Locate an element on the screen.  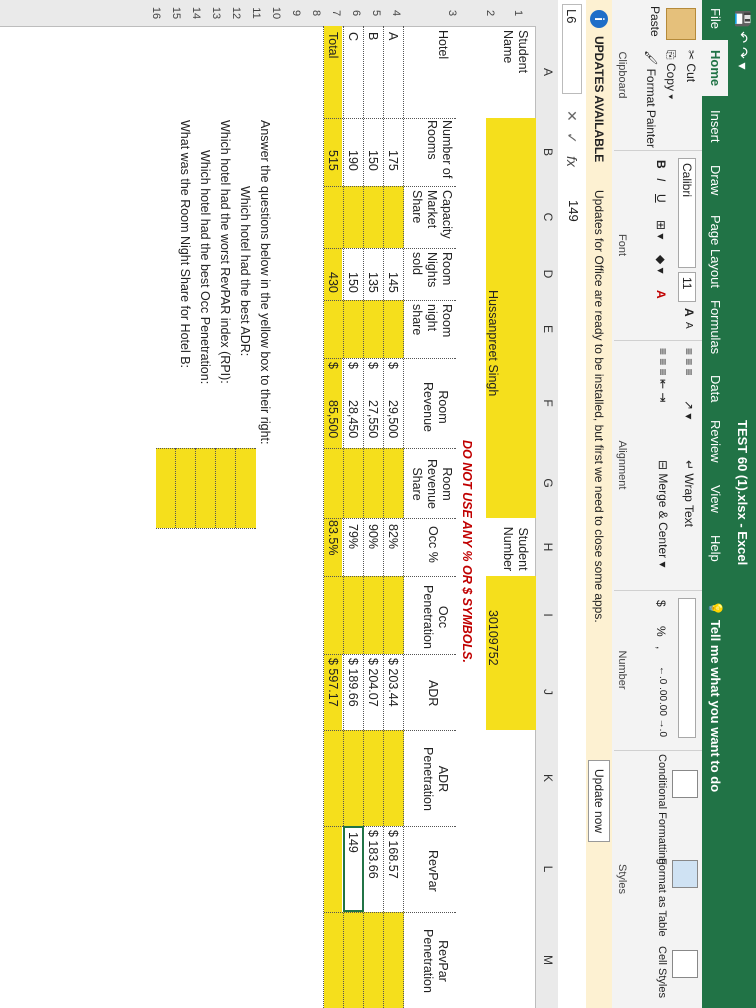
column-header-e: E is located at coordinates (548, 329).